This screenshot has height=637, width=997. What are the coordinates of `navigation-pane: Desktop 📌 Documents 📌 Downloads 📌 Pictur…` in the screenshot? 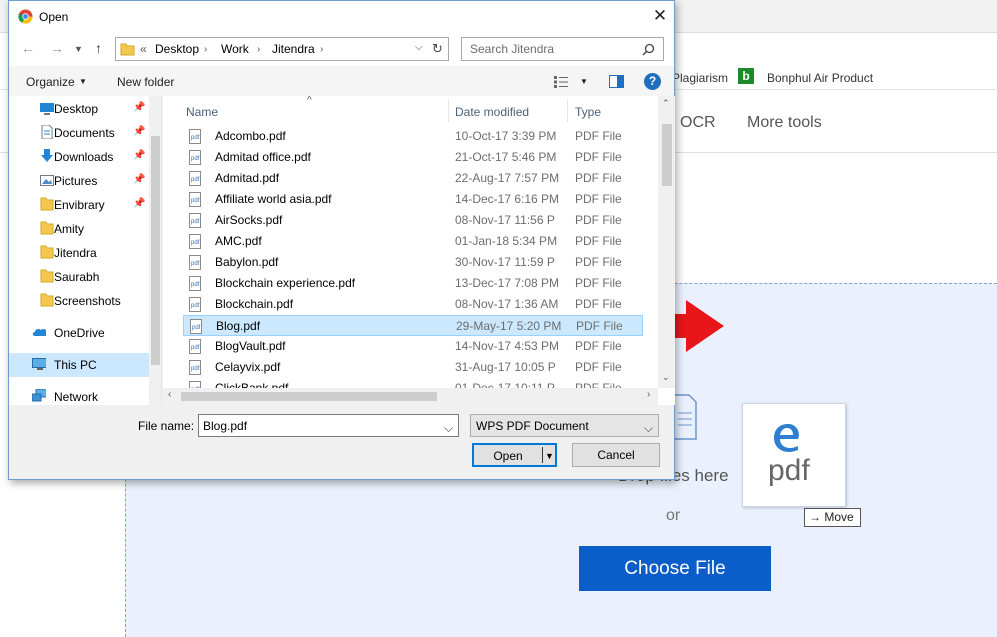 It's located at (85, 250).